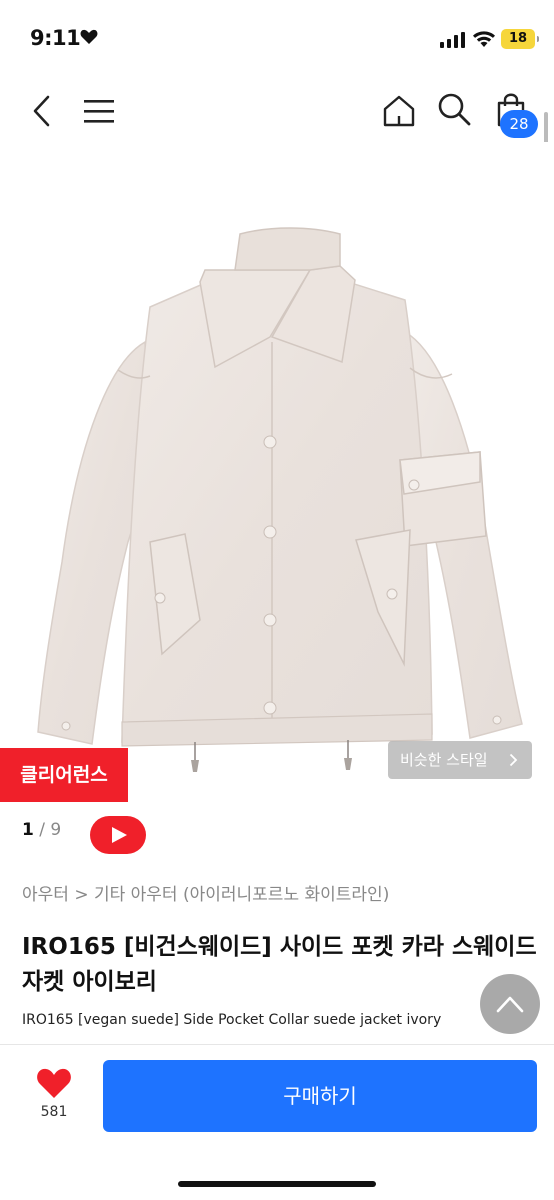 The image size is (554, 1200). Describe the element at coordinates (277, 1044) in the screenshot. I see `divider` at that location.